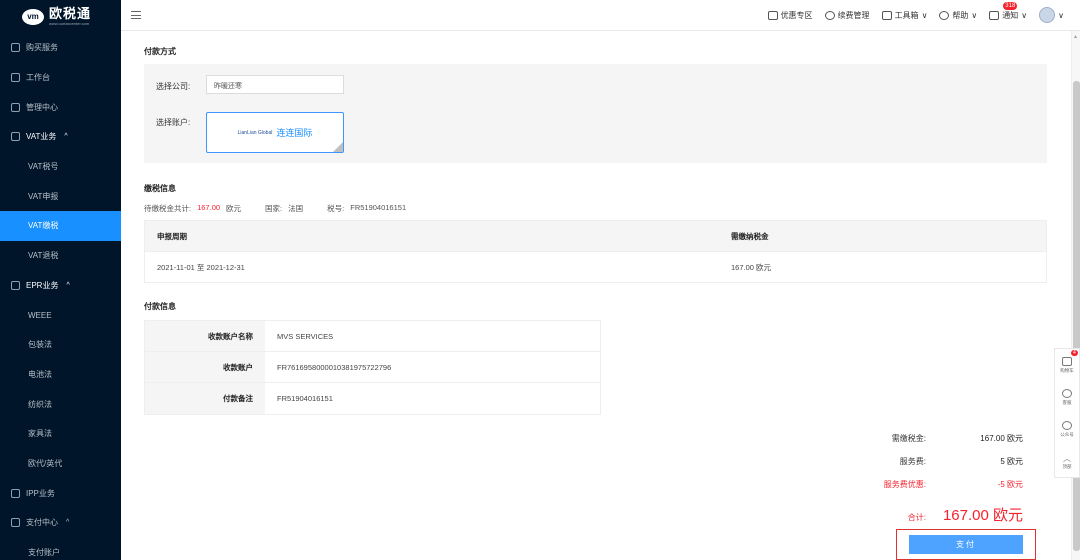 This screenshot has height=560, width=1080. I want to click on float-top: ︿ 顶部, so click(1067, 461).